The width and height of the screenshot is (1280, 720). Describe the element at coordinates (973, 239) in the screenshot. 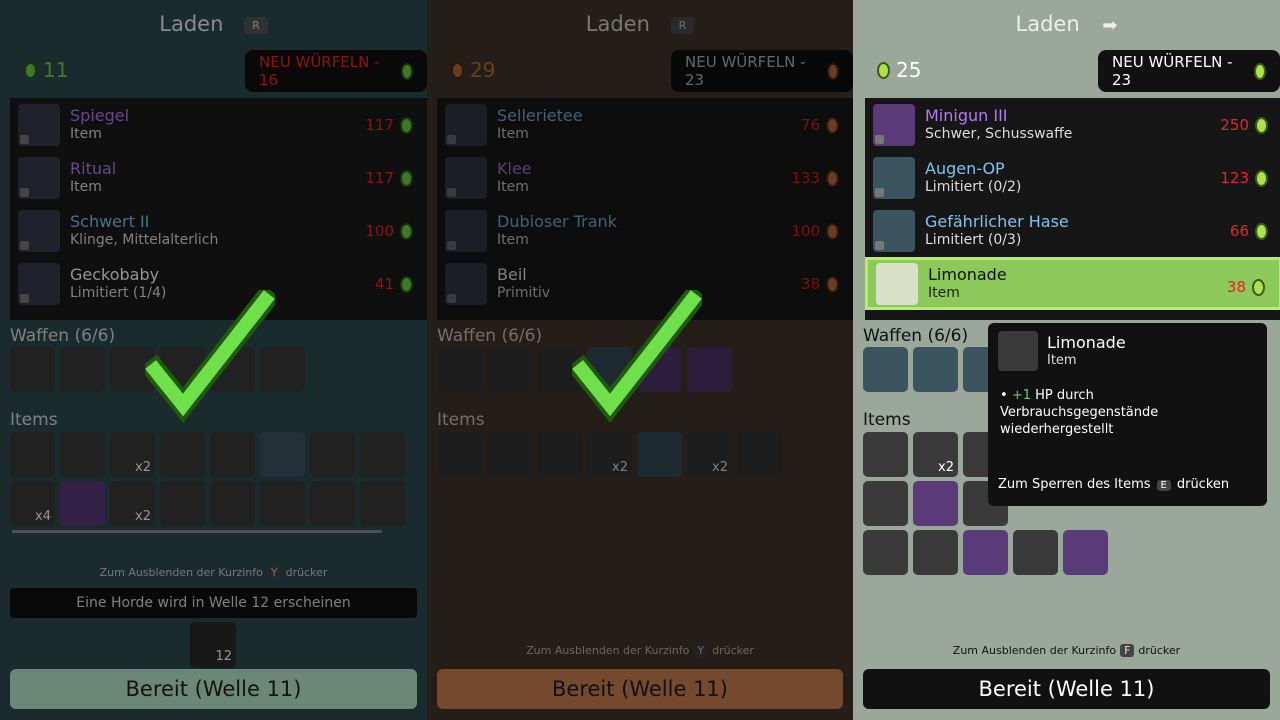

I see `shop-item-type: Limitiert (0/3)` at that location.